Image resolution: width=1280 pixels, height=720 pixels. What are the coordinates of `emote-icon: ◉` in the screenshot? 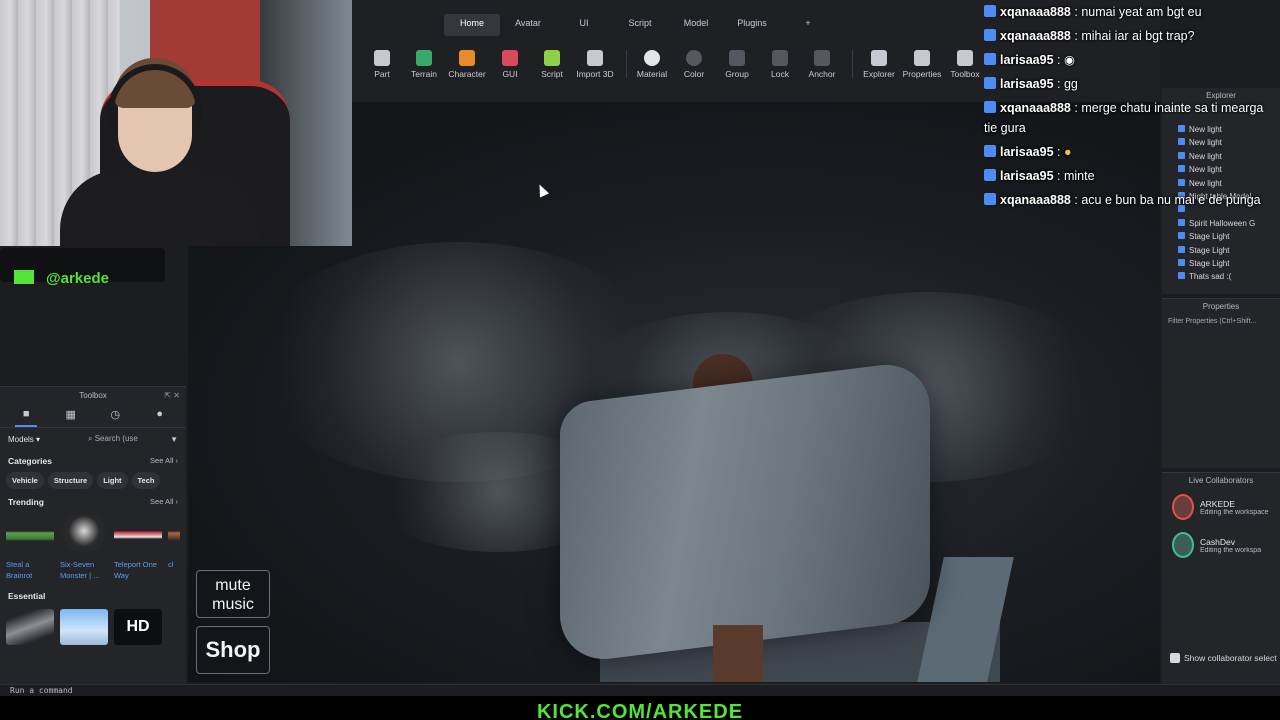 It's located at (1069, 60).